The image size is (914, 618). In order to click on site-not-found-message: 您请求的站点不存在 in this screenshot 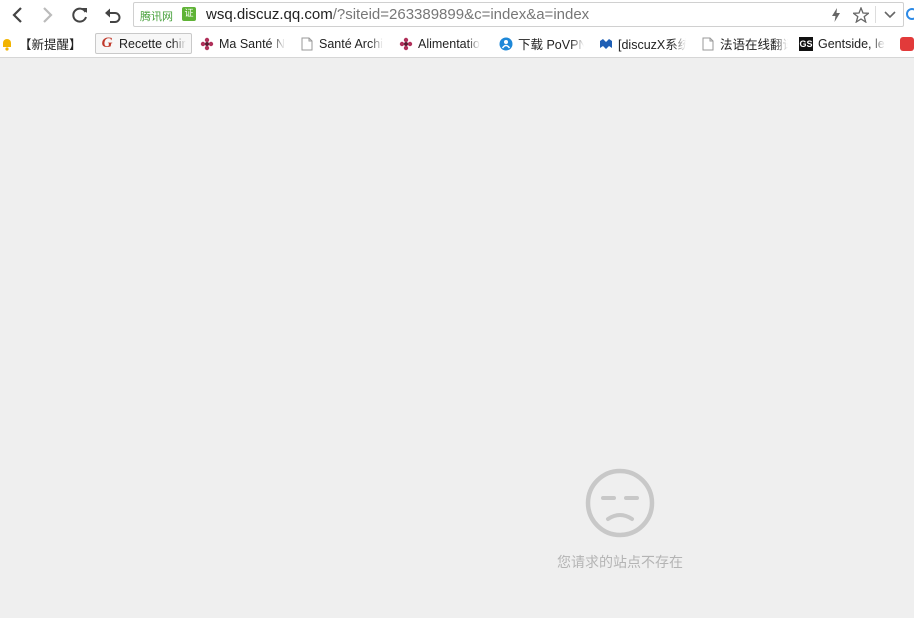, I will do `click(620, 563)`.